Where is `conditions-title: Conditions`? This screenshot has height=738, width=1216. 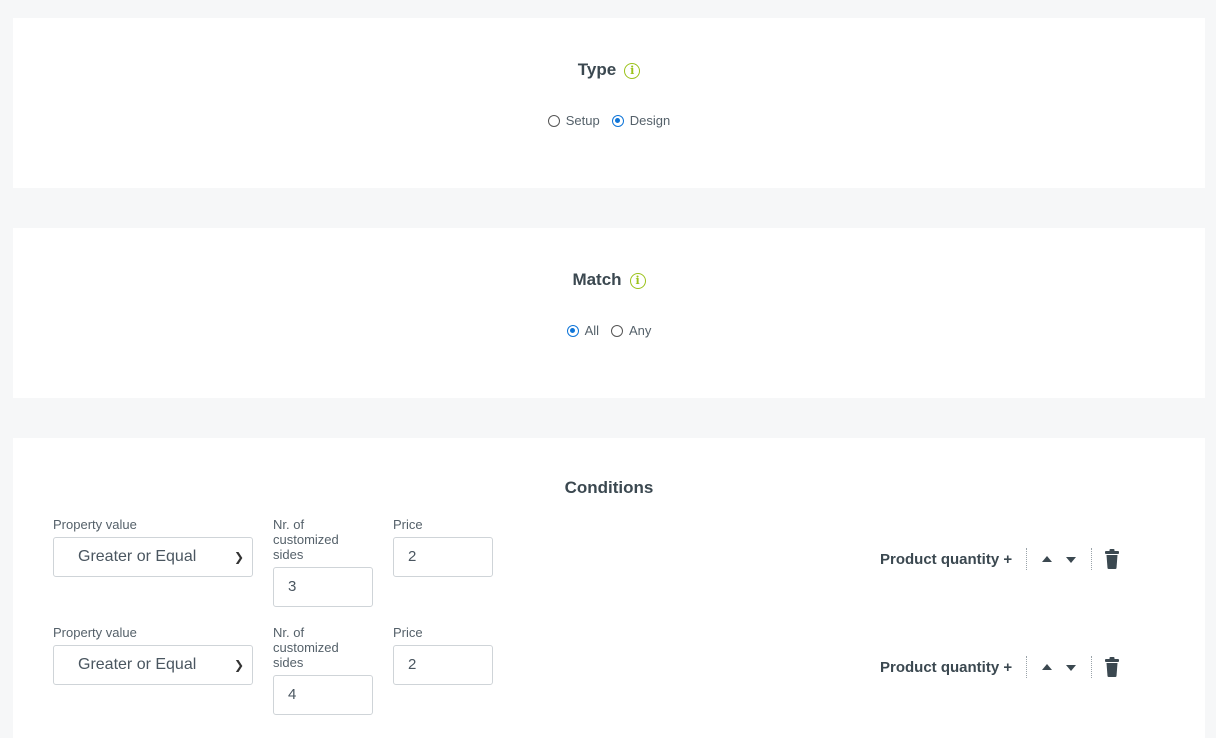 conditions-title: Conditions is located at coordinates (609, 487).